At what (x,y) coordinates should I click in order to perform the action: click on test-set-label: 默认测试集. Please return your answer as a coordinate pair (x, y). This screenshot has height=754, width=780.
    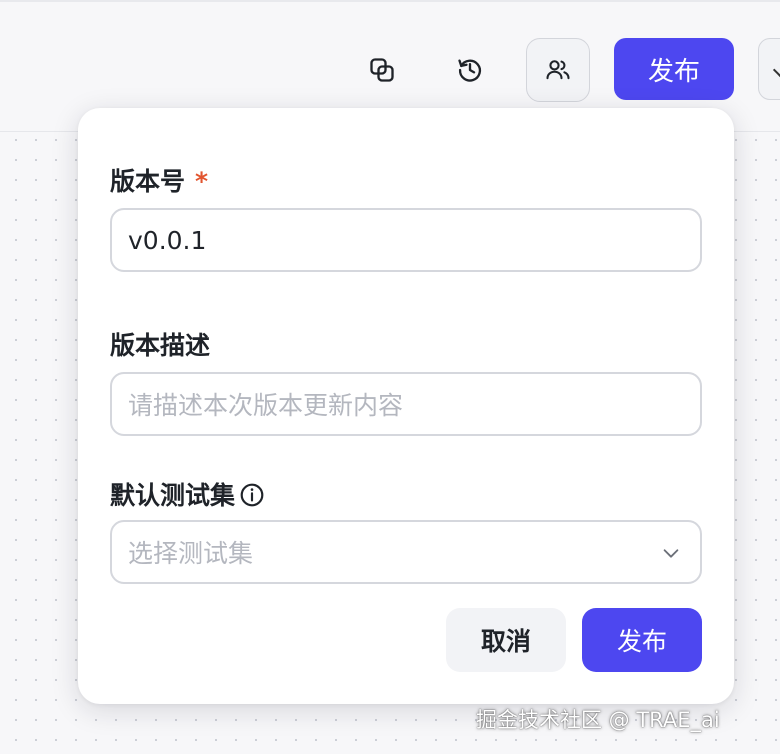
    Looking at the image, I should click on (187, 494).